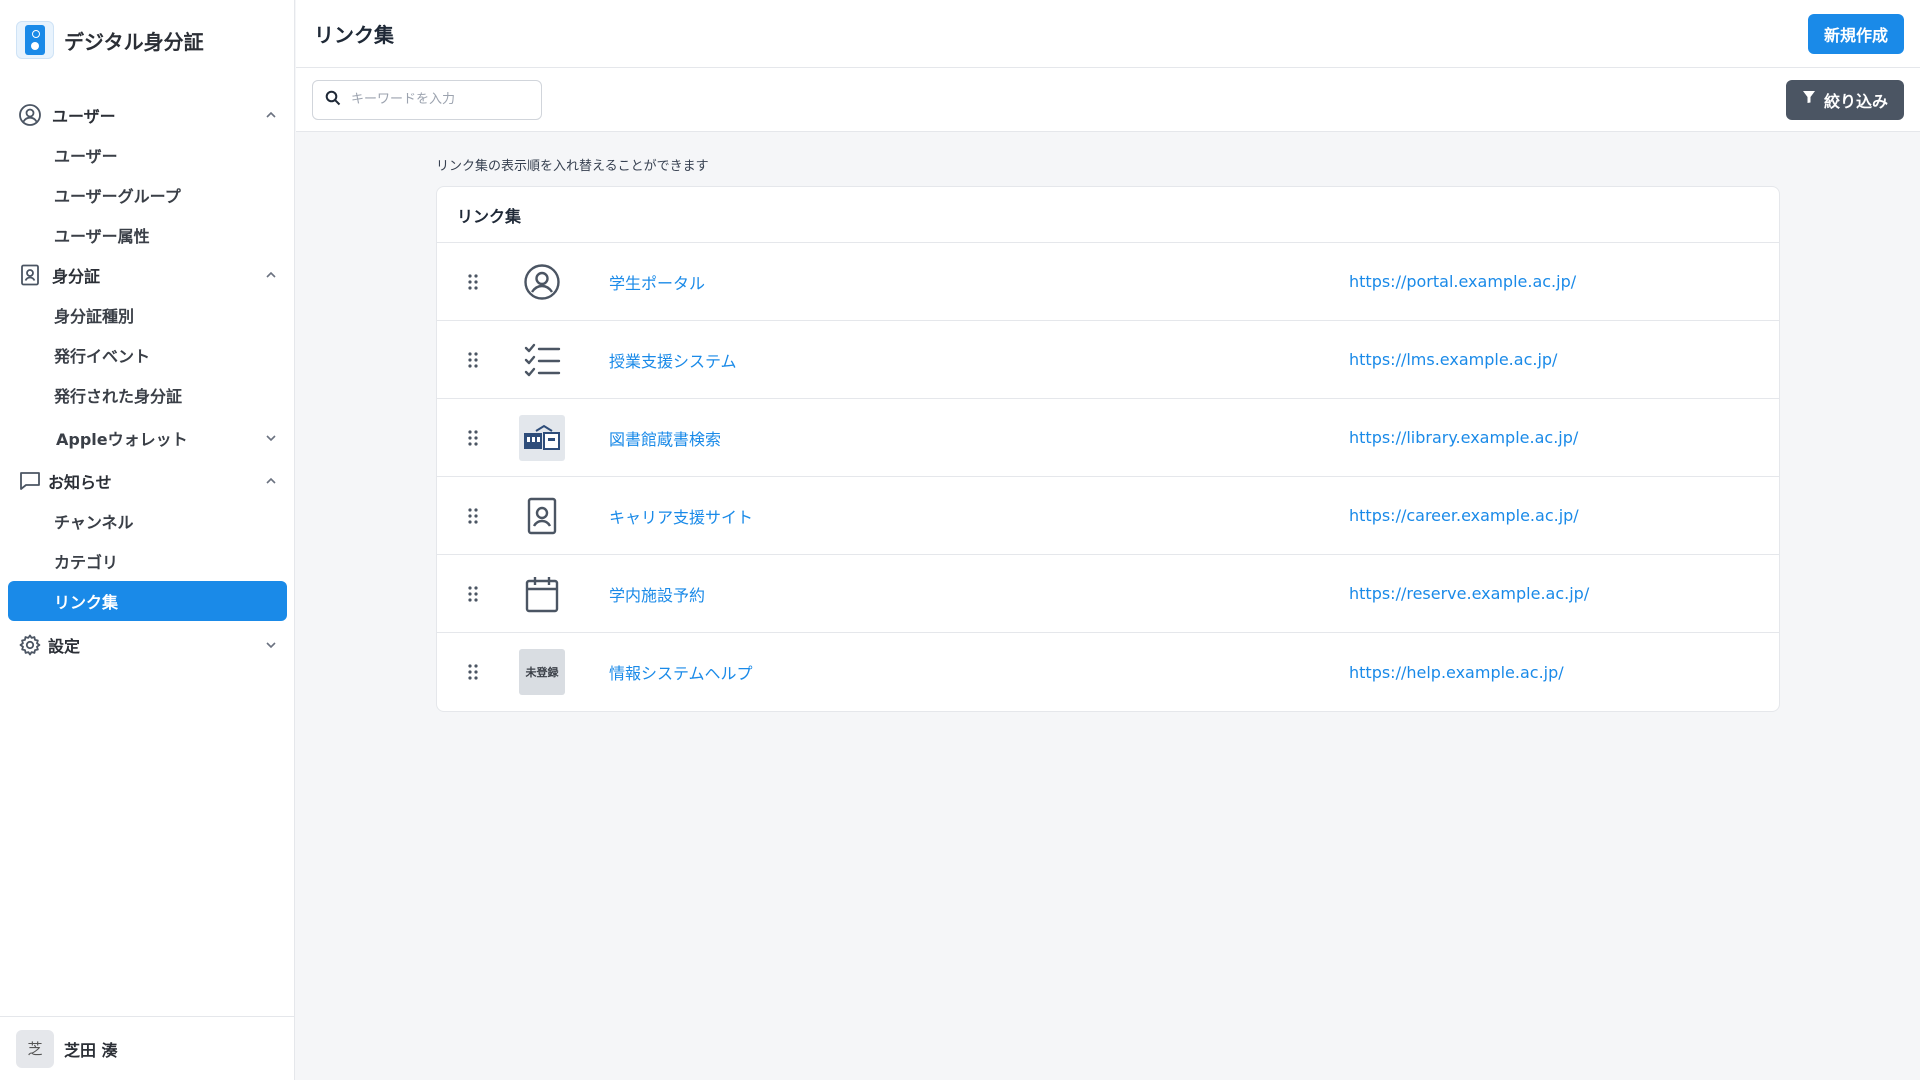  I want to click on link-name: 情報システムヘルプ, so click(979, 672).